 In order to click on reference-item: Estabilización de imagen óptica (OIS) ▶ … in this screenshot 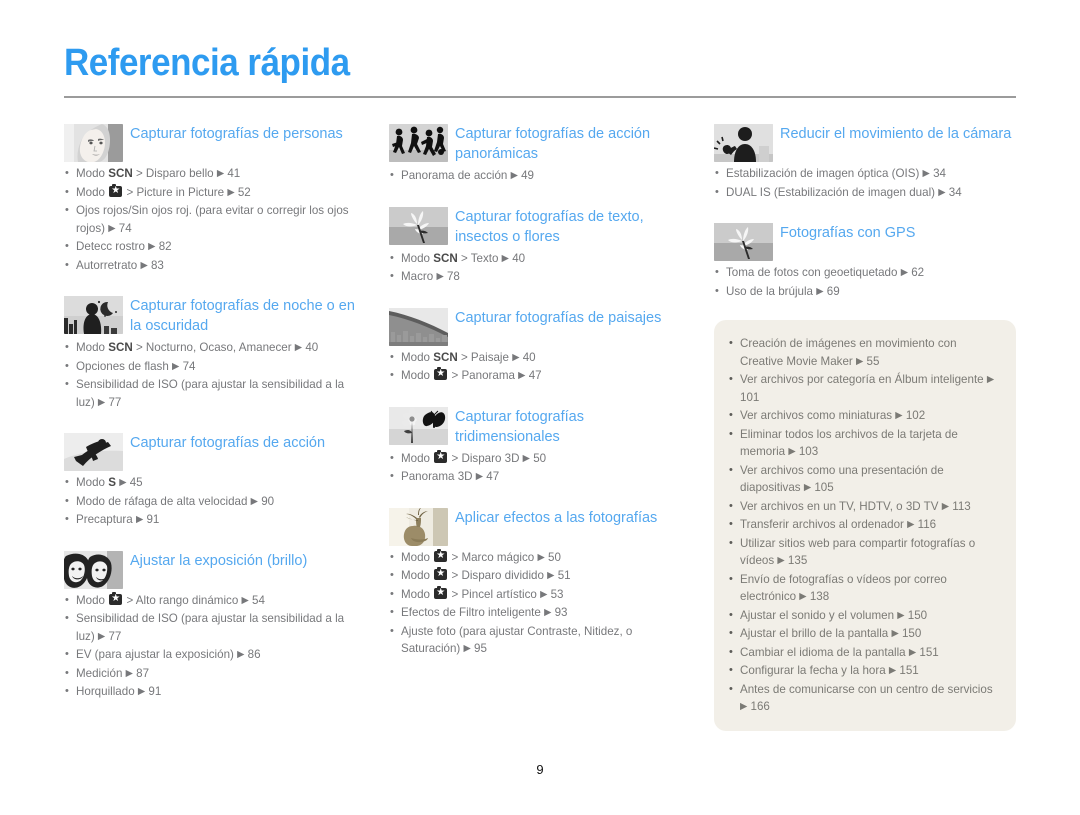, I will do `click(865, 174)`.